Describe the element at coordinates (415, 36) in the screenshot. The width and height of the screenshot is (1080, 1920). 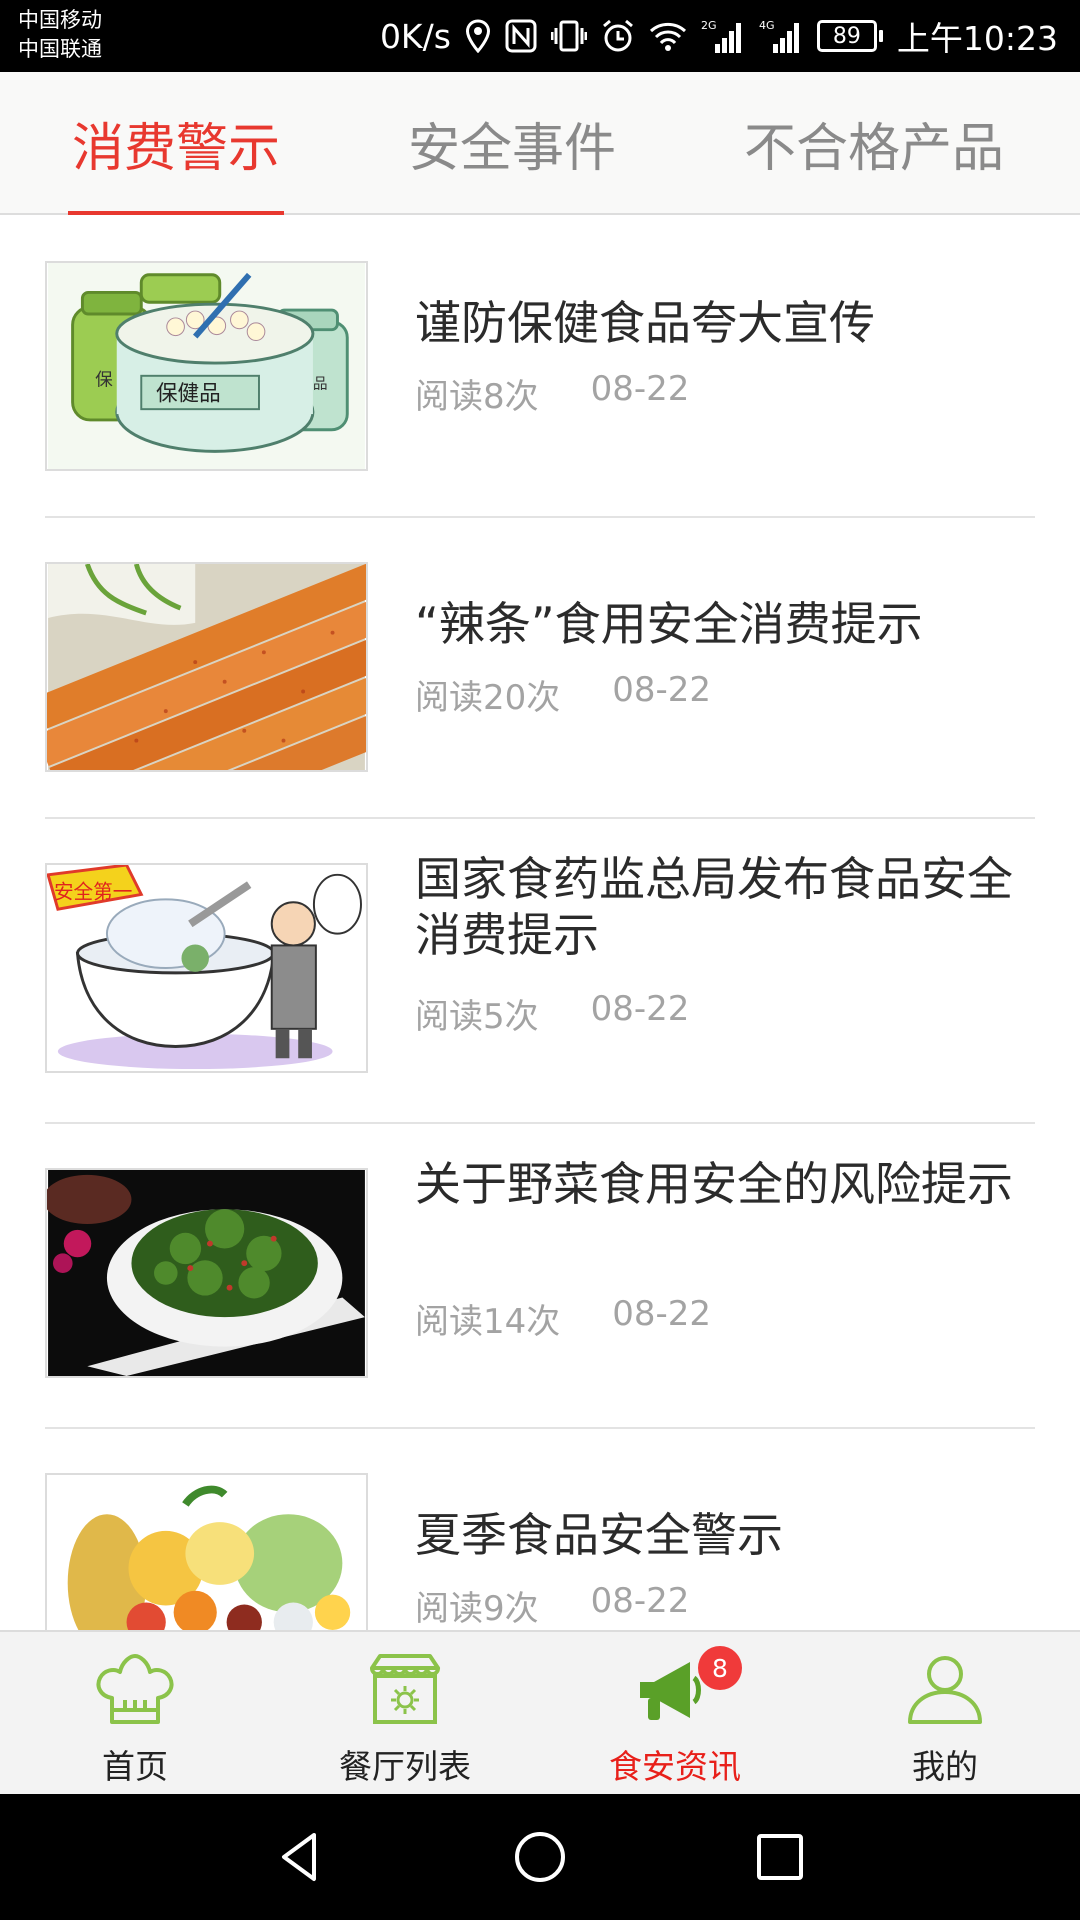
I see `net-speed: 0K/s` at that location.